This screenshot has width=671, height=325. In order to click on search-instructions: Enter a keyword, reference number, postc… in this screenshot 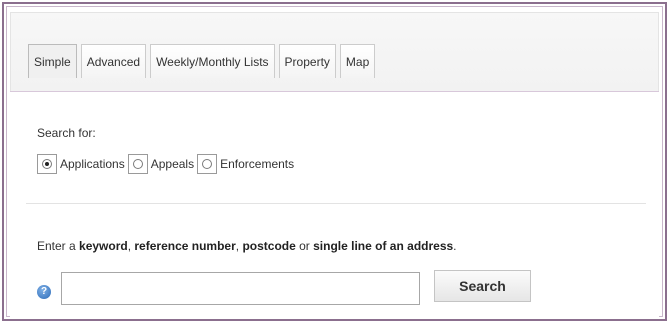, I will do `click(247, 246)`.